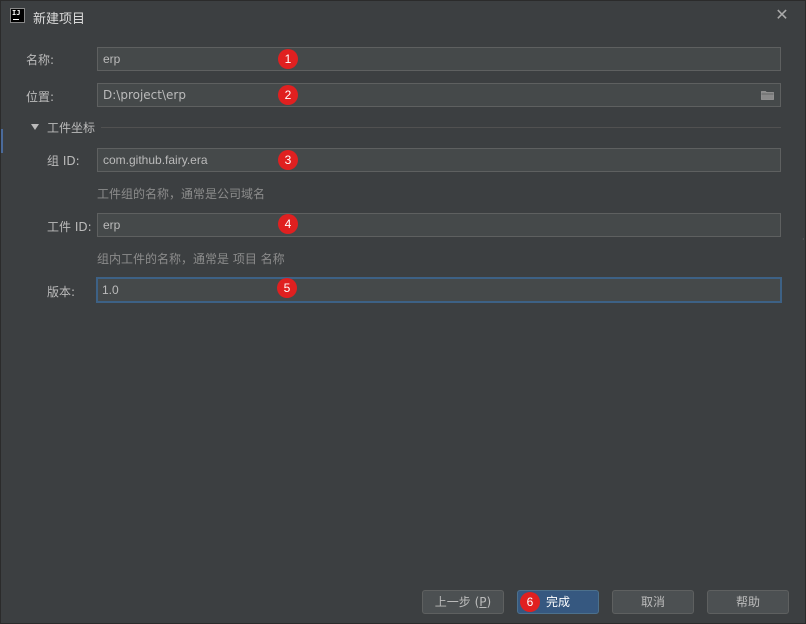 The image size is (806, 624). What do you see at coordinates (288, 59) in the screenshot?
I see `annotation-badge-1: 1` at bounding box center [288, 59].